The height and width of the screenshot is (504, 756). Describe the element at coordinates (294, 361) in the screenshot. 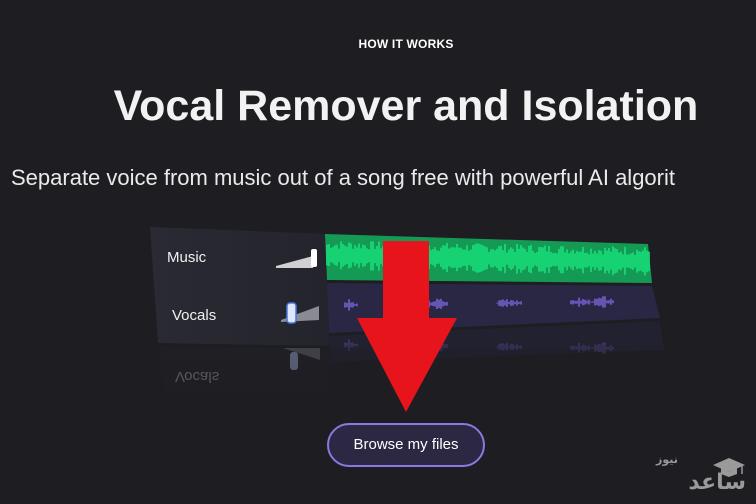

I see `vocals-handle-reflection` at that location.